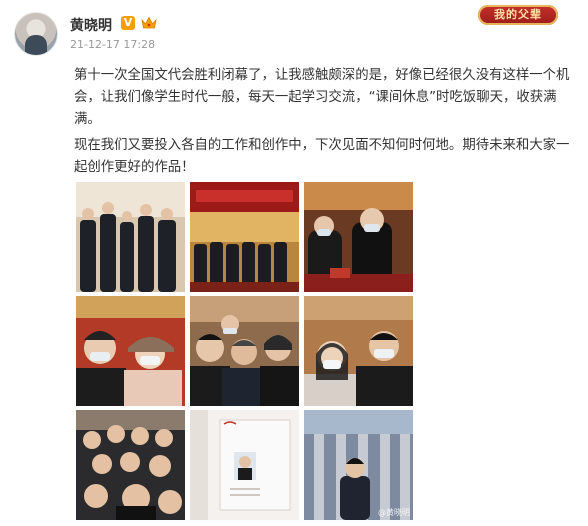 The height and width of the screenshot is (526, 588). Describe the element at coordinates (244, 237) in the screenshot. I see `photo-stage-banner` at that location.